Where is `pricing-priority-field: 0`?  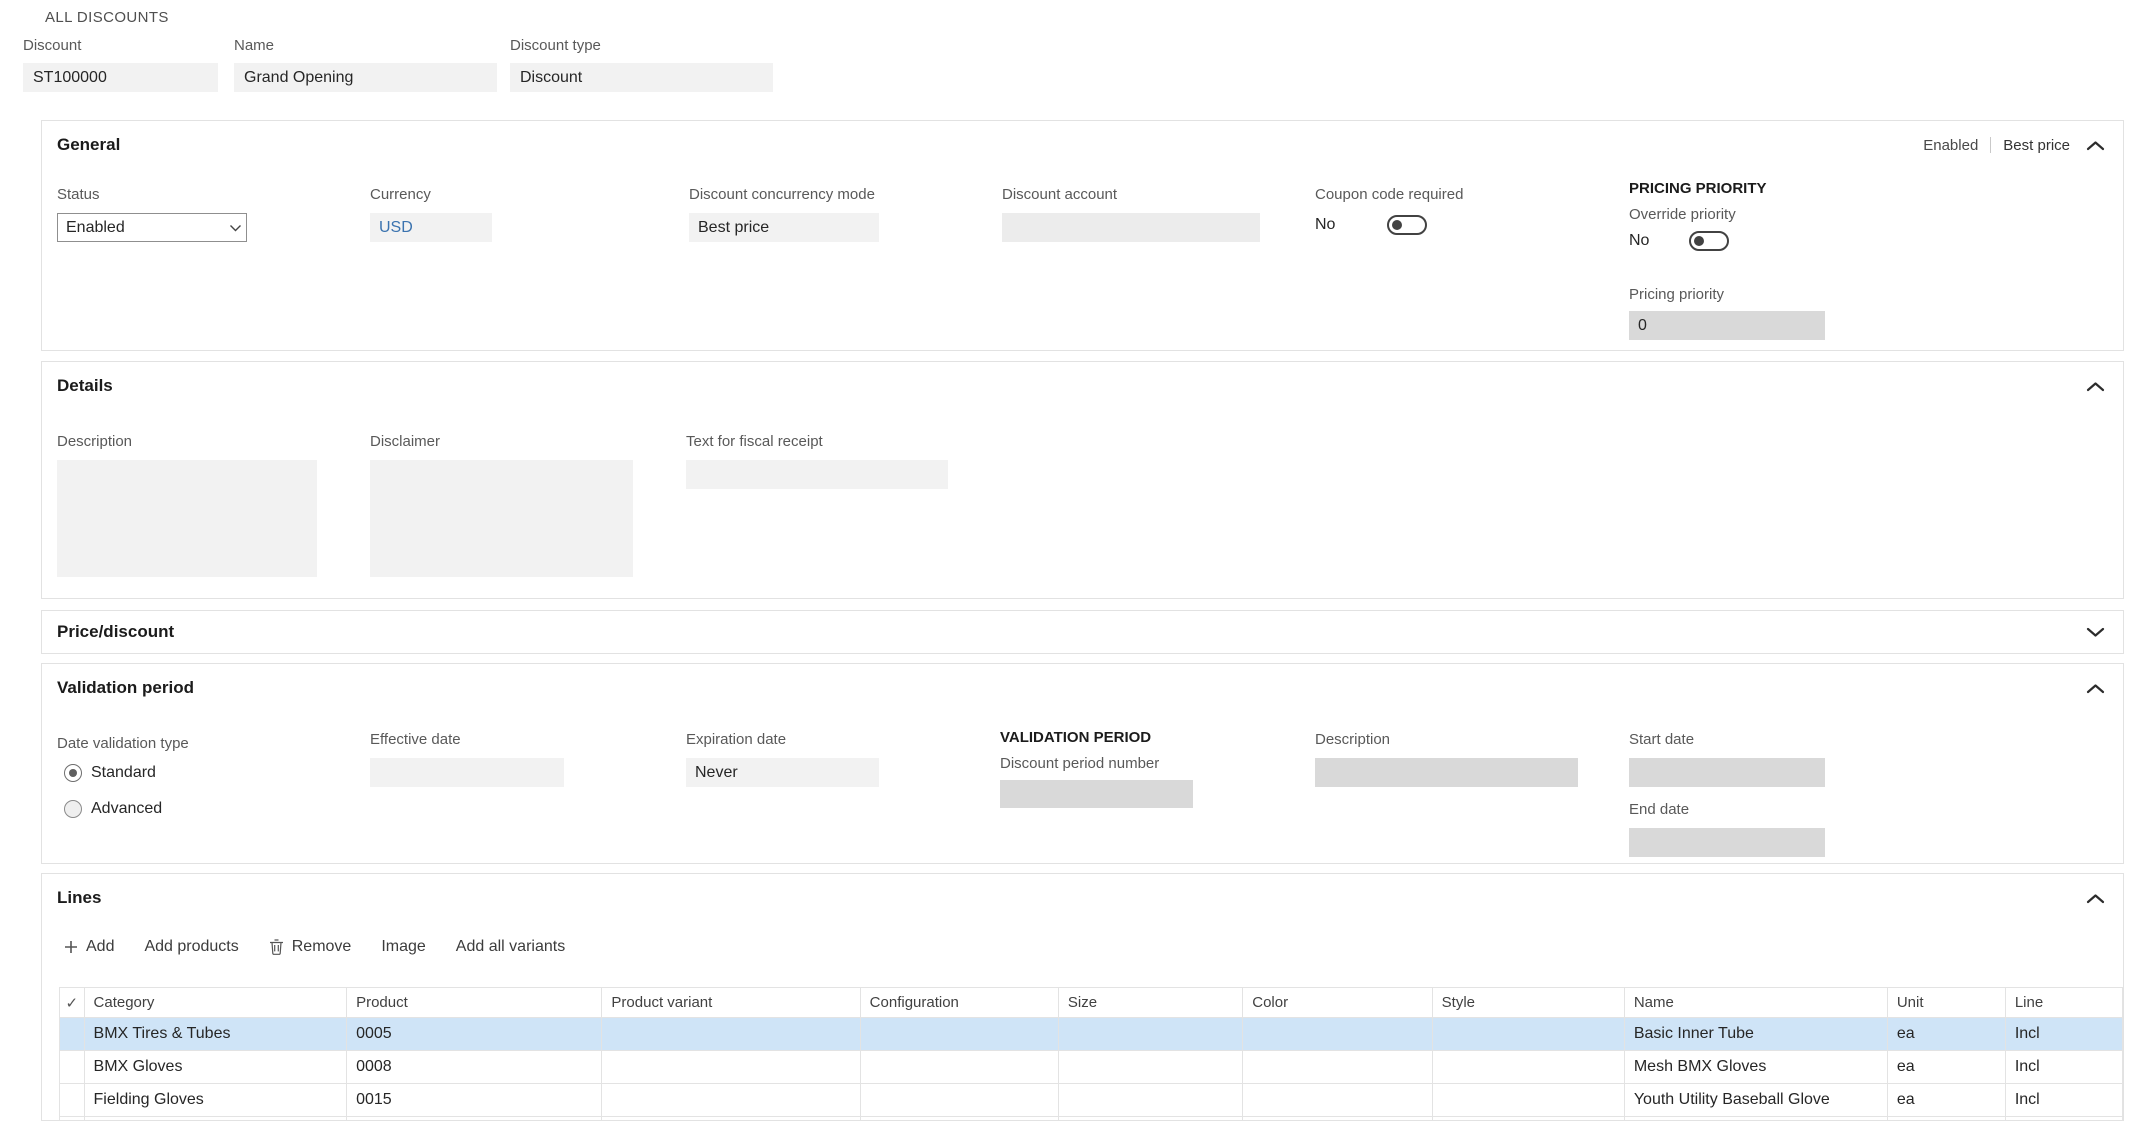 pricing-priority-field: 0 is located at coordinates (1727, 325).